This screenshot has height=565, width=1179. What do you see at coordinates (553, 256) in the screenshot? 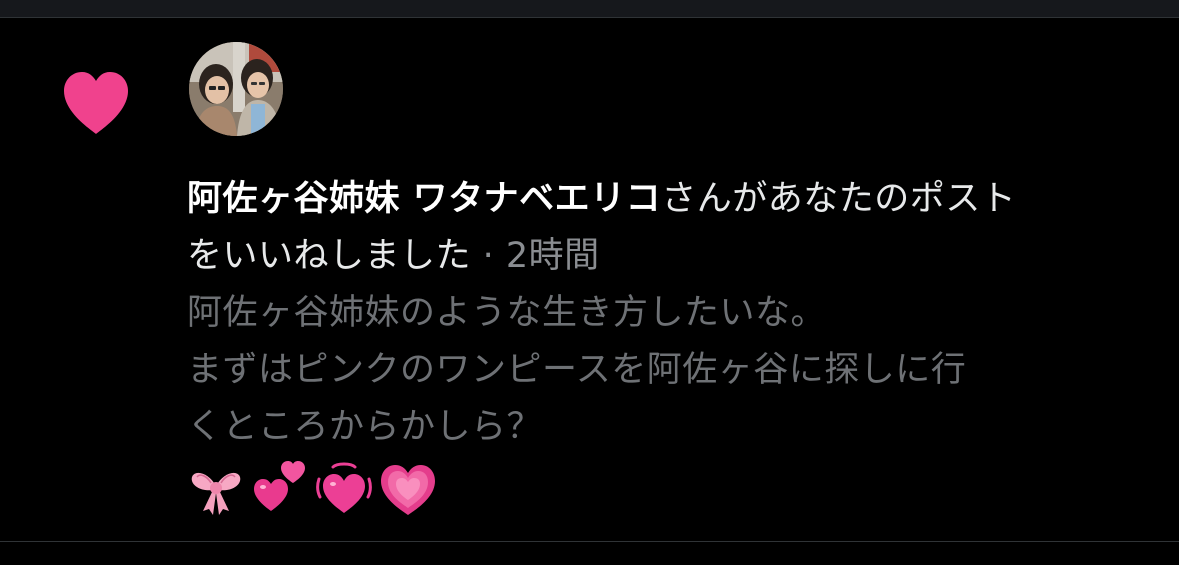
I see `timestamp: 2時間` at bounding box center [553, 256].